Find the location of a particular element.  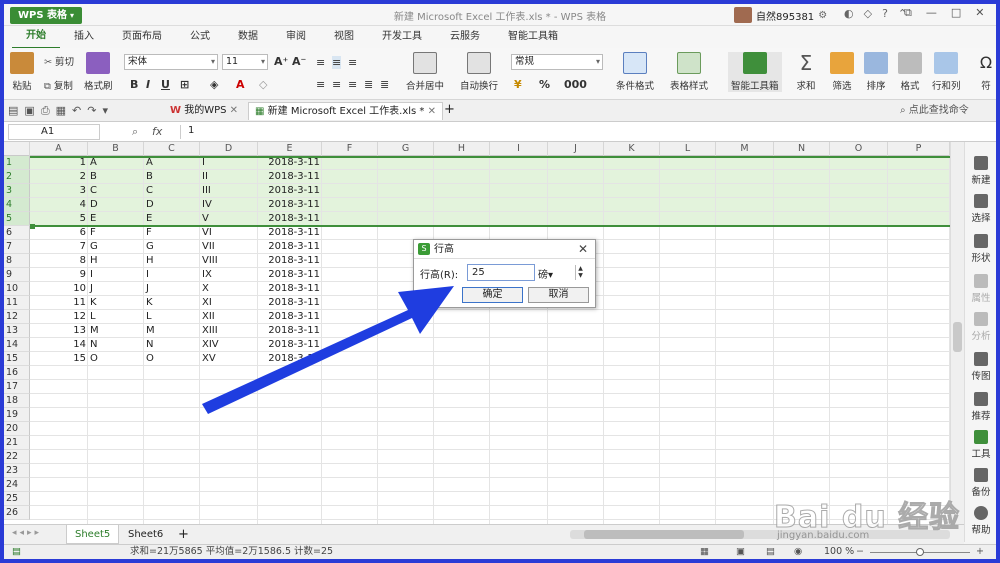

row-header: 18 is located at coordinates (17, 401).